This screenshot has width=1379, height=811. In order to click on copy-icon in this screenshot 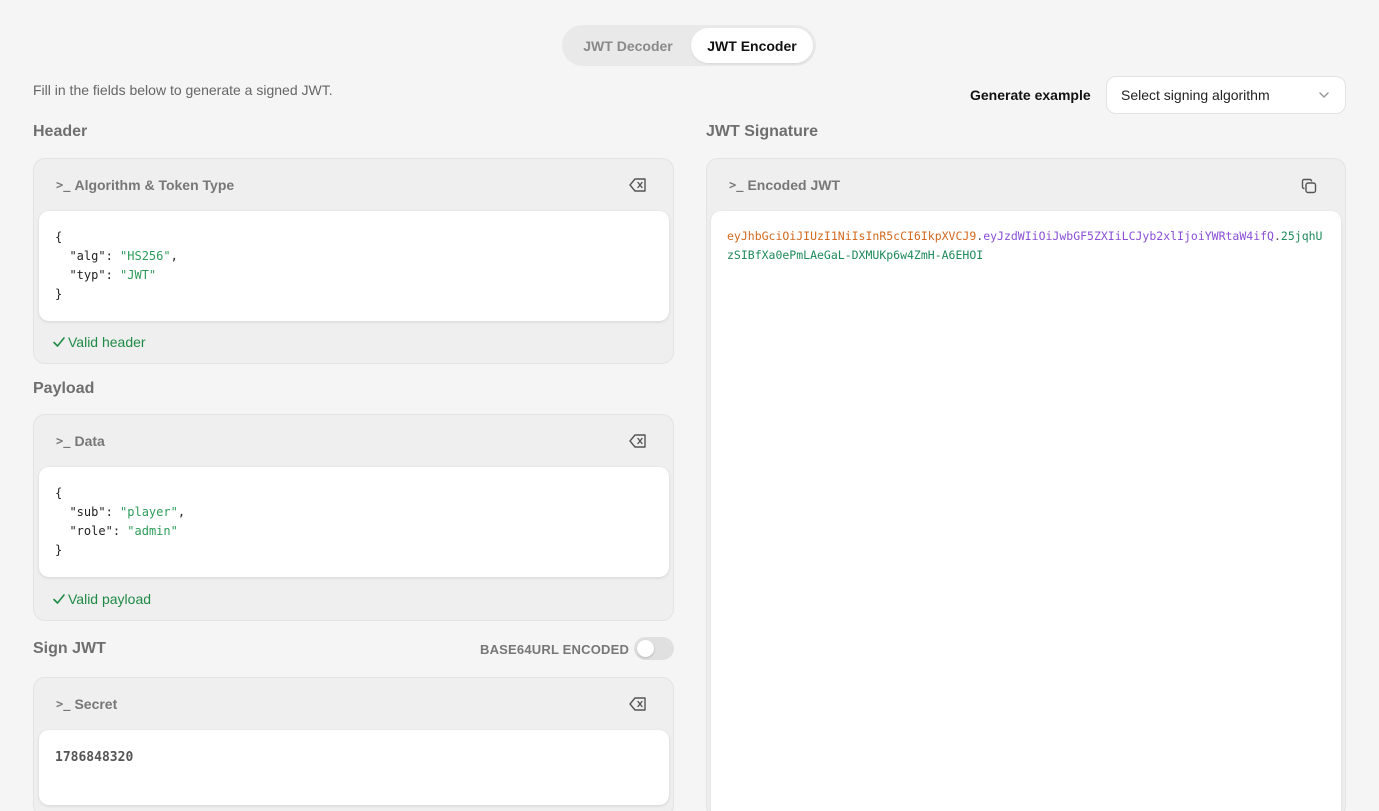, I will do `click(1309, 186)`.